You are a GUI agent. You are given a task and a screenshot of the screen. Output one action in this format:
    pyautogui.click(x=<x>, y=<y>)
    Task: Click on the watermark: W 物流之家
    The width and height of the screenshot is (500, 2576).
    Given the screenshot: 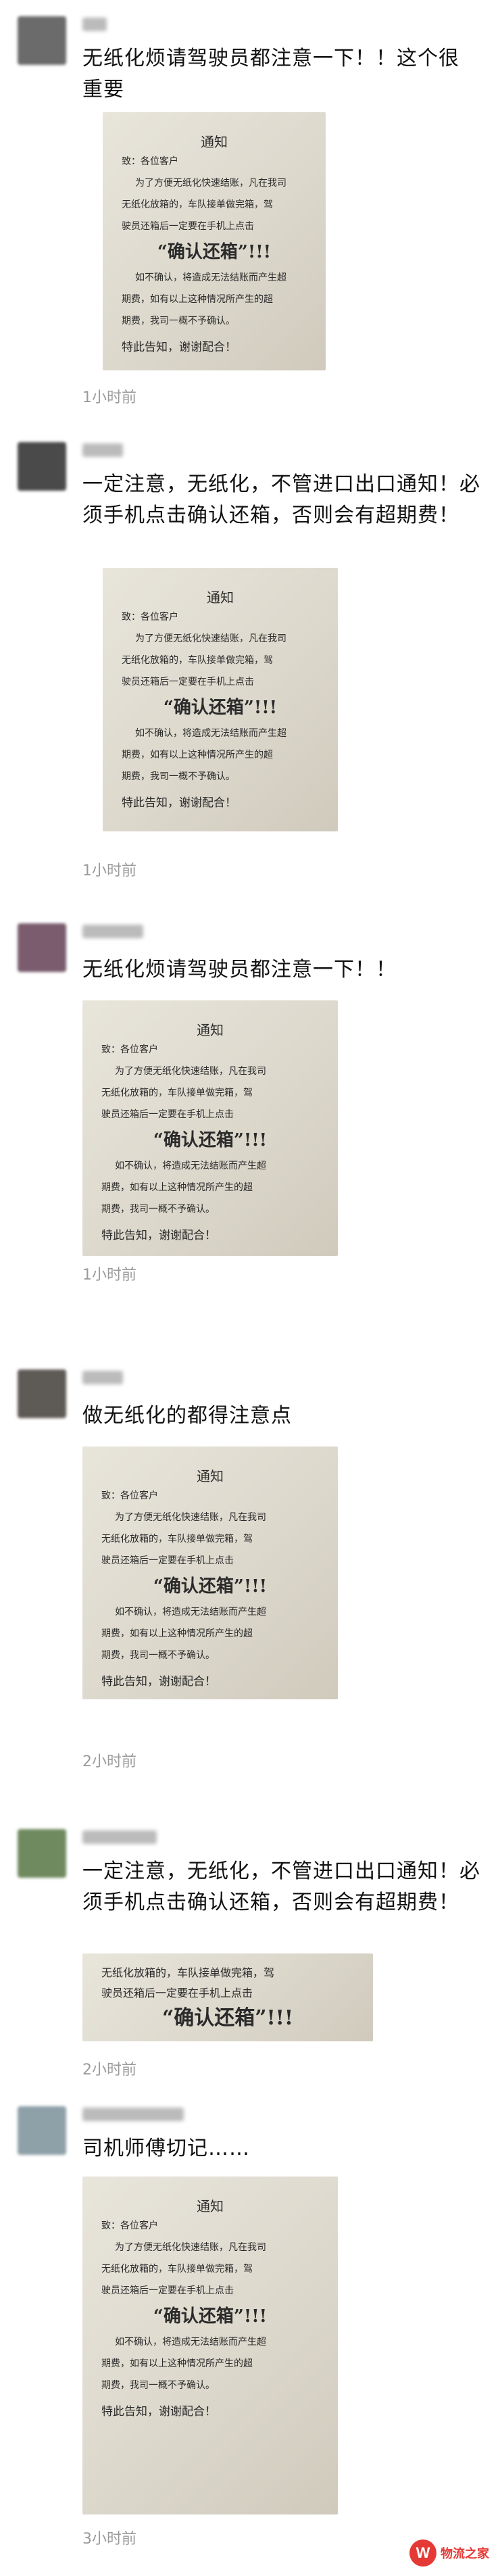 What is the action you would take?
    pyautogui.click(x=449, y=2553)
    